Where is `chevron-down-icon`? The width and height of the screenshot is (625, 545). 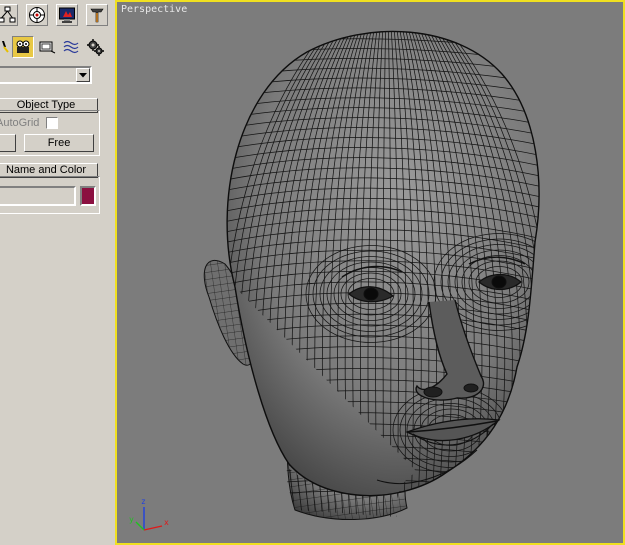
chevron-down-icon is located at coordinates (83, 75).